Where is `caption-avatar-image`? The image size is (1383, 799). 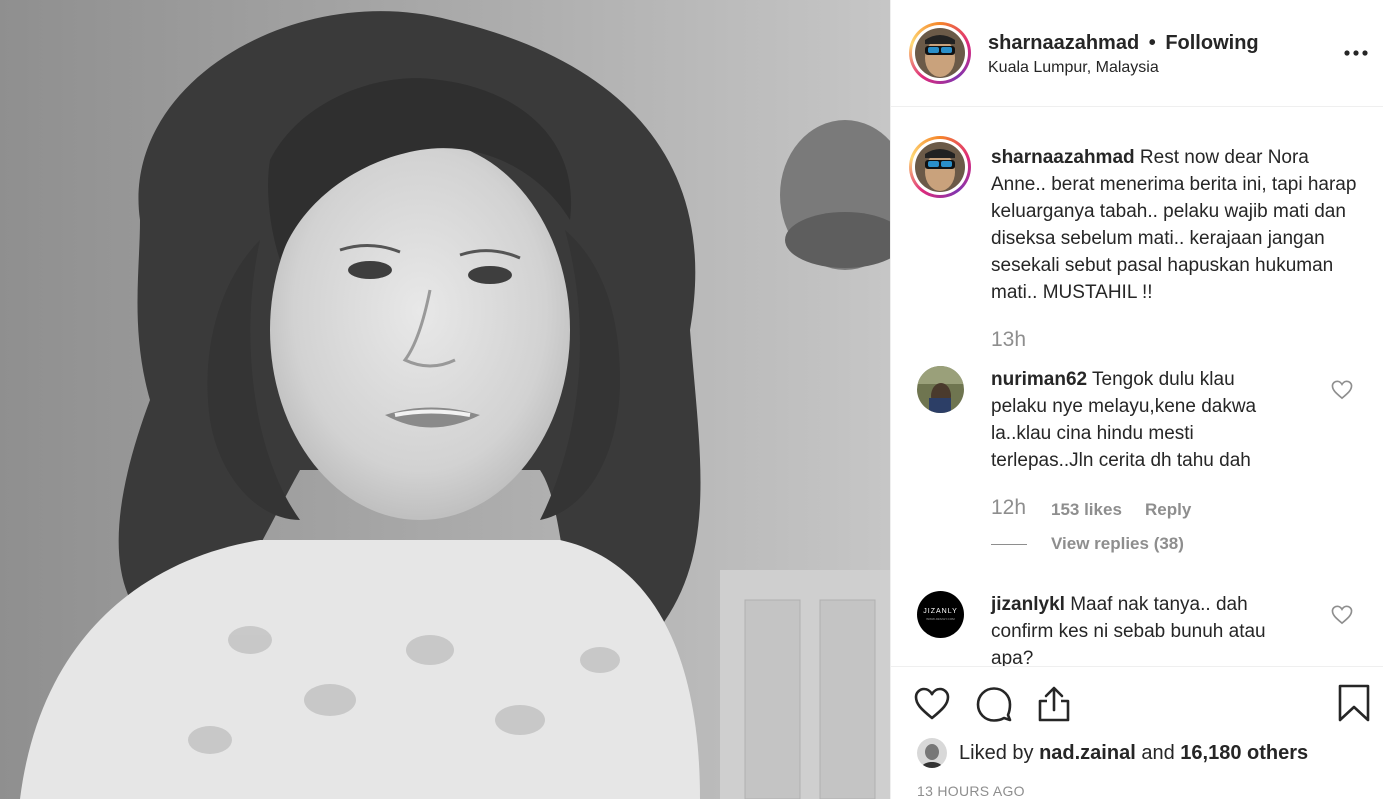 caption-avatar-image is located at coordinates (940, 167).